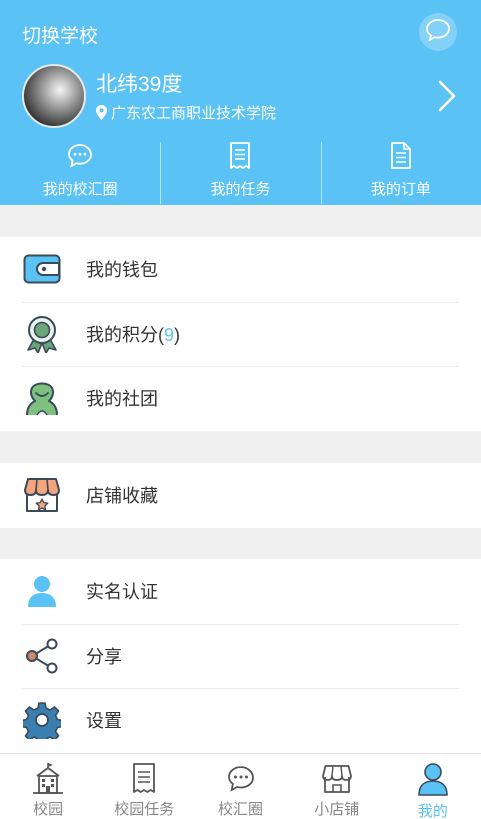 Image resolution: width=481 pixels, height=819 pixels. Describe the element at coordinates (337, 809) in the screenshot. I see `tab-label: 小店铺` at that location.